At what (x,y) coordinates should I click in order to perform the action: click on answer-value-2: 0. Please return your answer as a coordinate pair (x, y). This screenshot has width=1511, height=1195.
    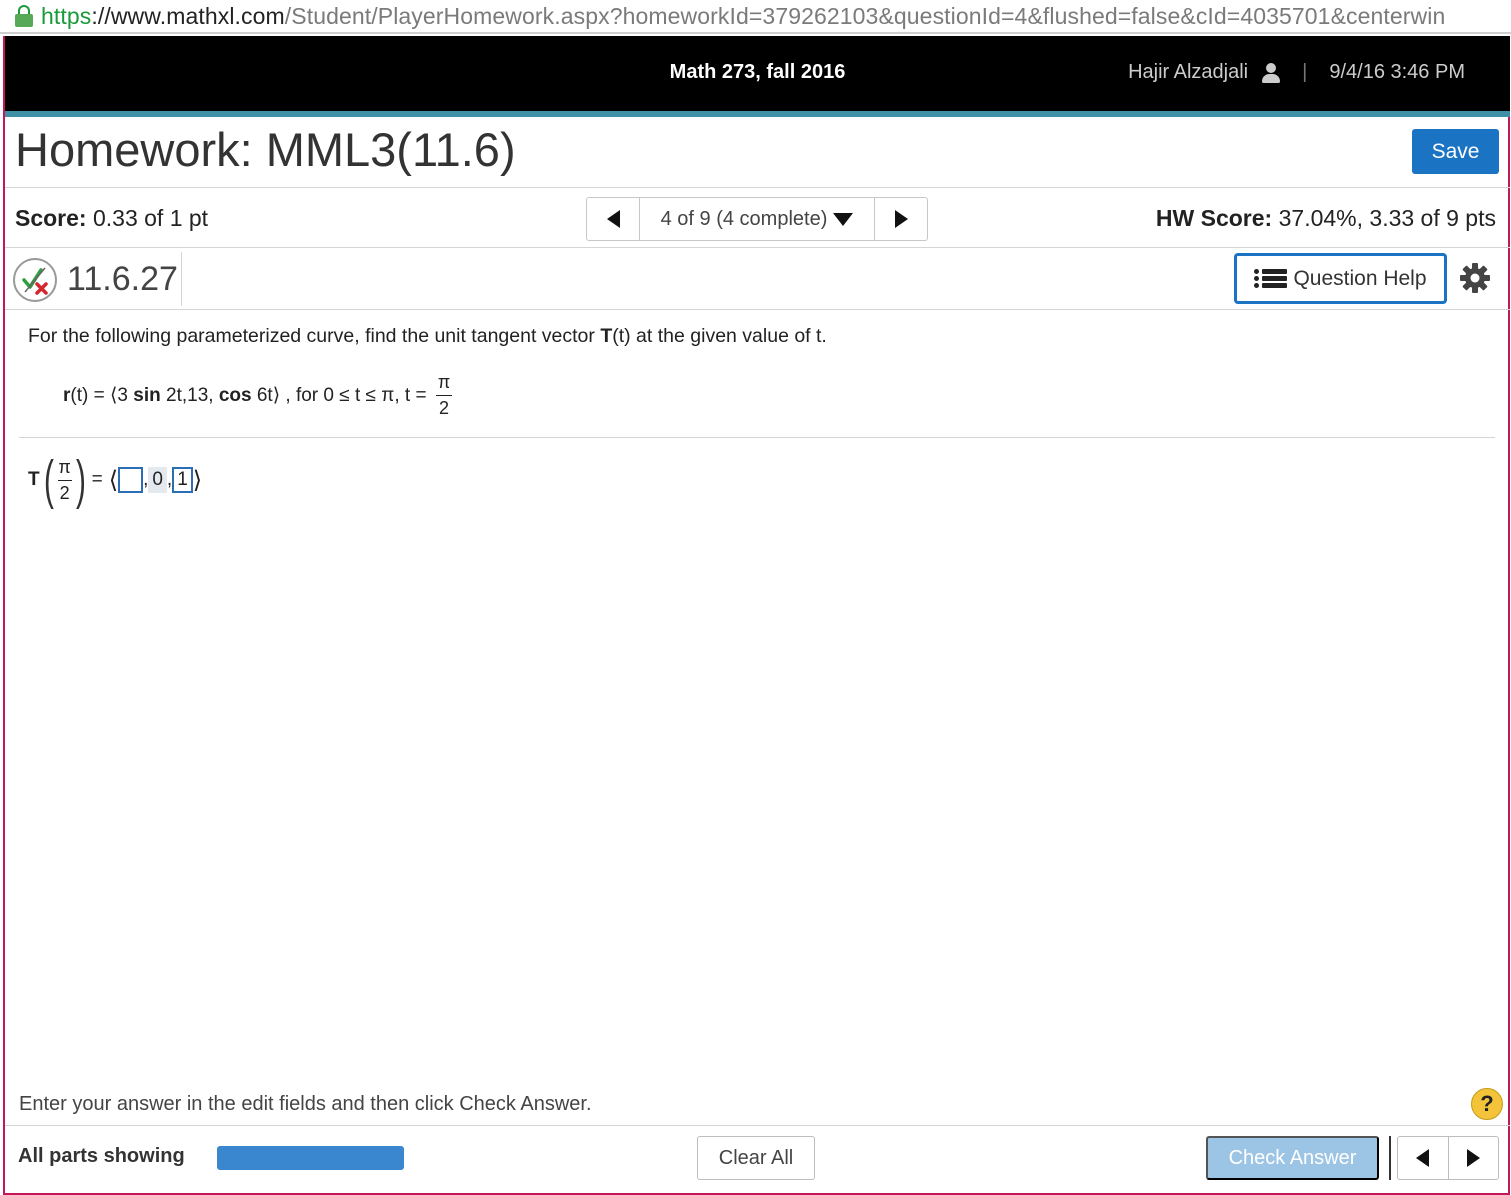
    Looking at the image, I should click on (157, 480).